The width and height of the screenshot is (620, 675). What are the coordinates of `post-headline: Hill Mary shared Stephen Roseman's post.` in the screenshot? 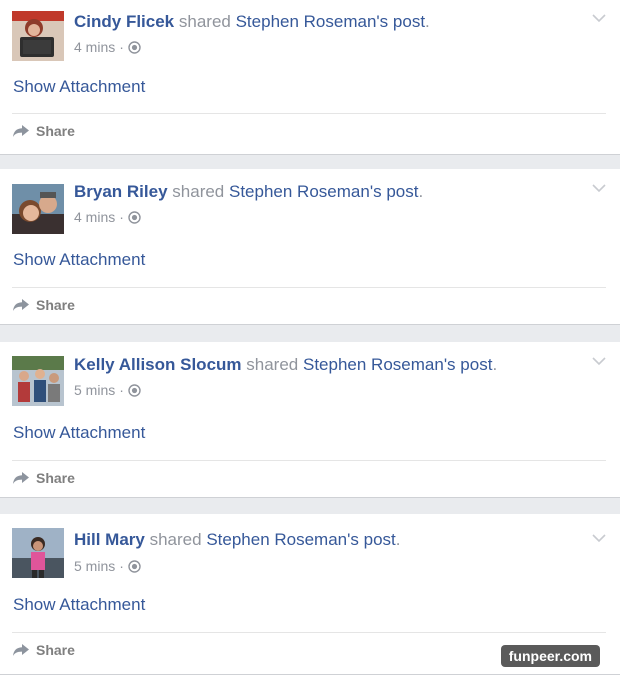 It's located at (327, 540).